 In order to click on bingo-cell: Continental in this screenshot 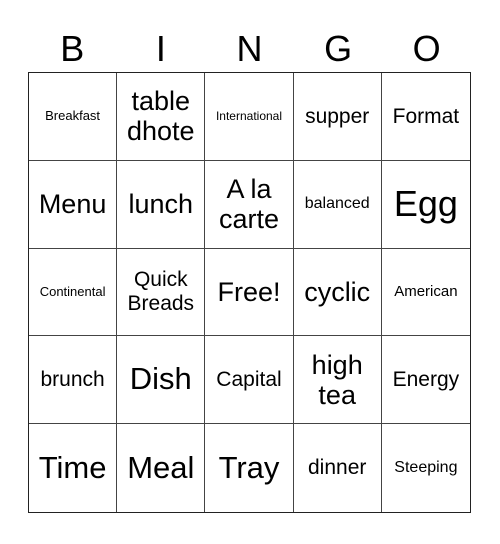, I will do `click(73, 292)`.